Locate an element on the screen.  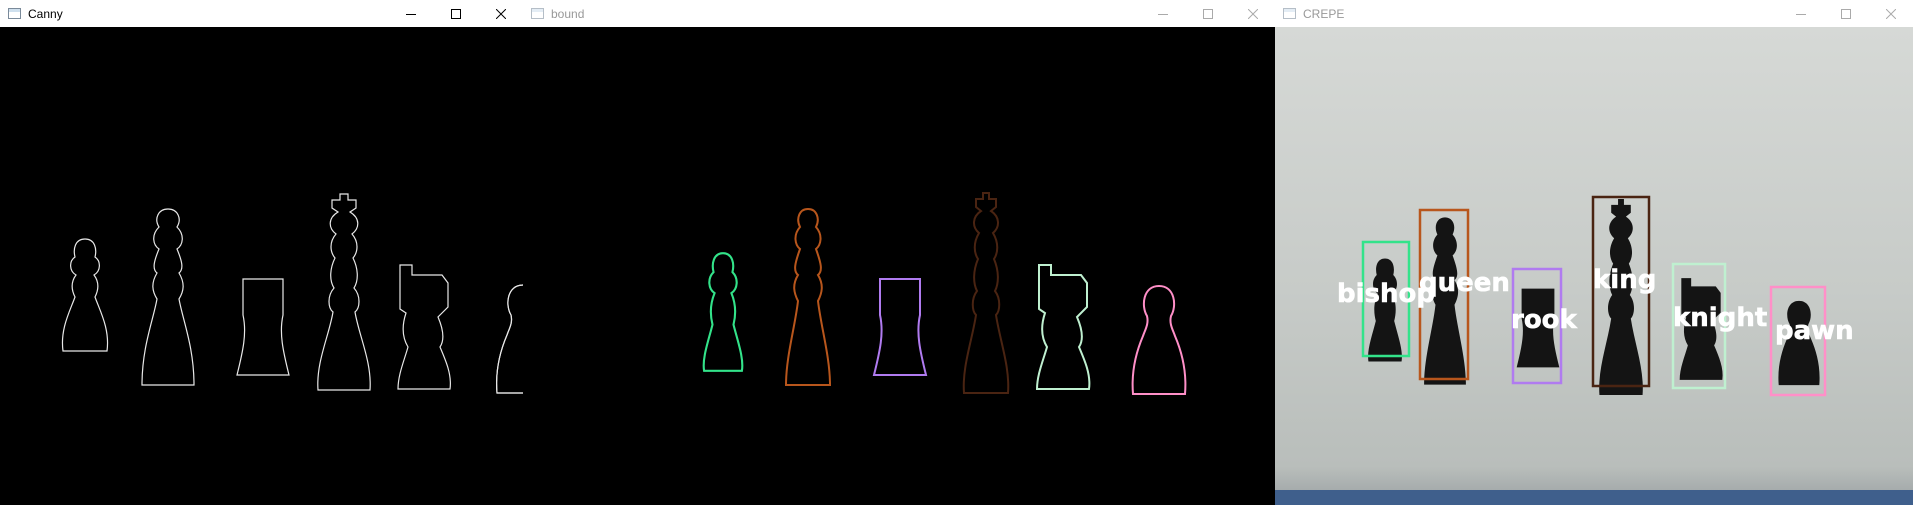
canny-pawn-edge-visible is located at coordinates (509, 339).